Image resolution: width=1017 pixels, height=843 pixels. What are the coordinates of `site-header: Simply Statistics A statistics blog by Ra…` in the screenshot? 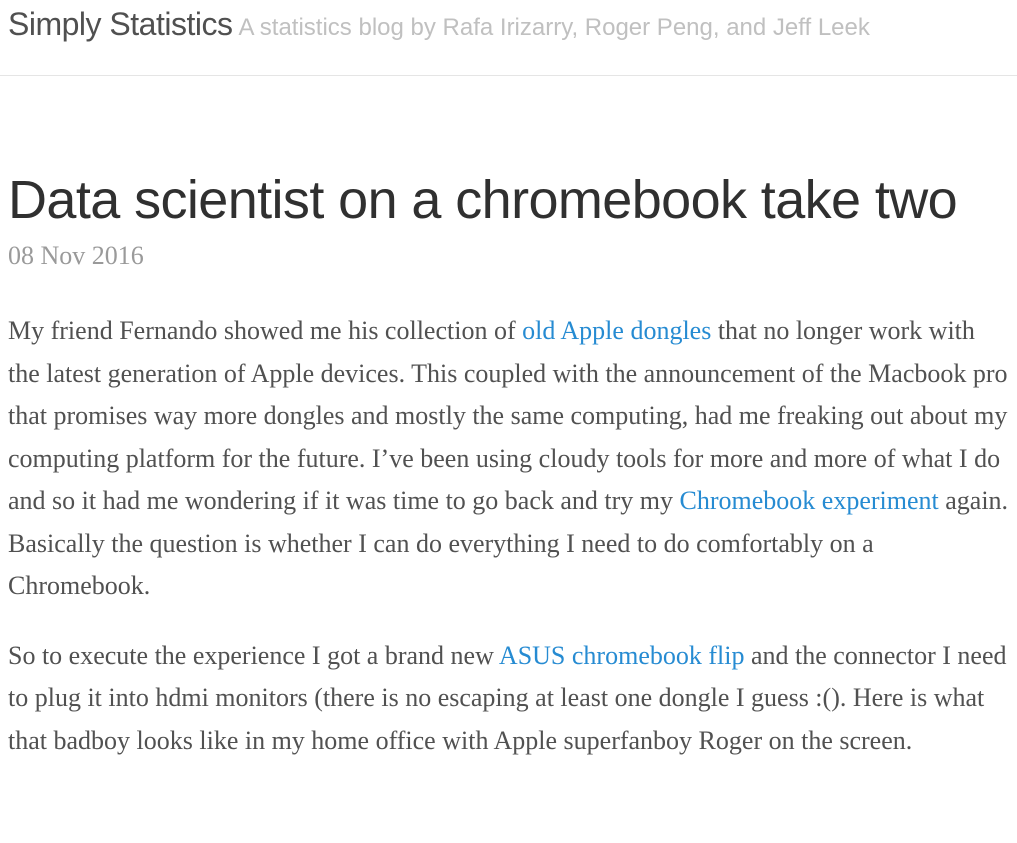 It's located at (508, 38).